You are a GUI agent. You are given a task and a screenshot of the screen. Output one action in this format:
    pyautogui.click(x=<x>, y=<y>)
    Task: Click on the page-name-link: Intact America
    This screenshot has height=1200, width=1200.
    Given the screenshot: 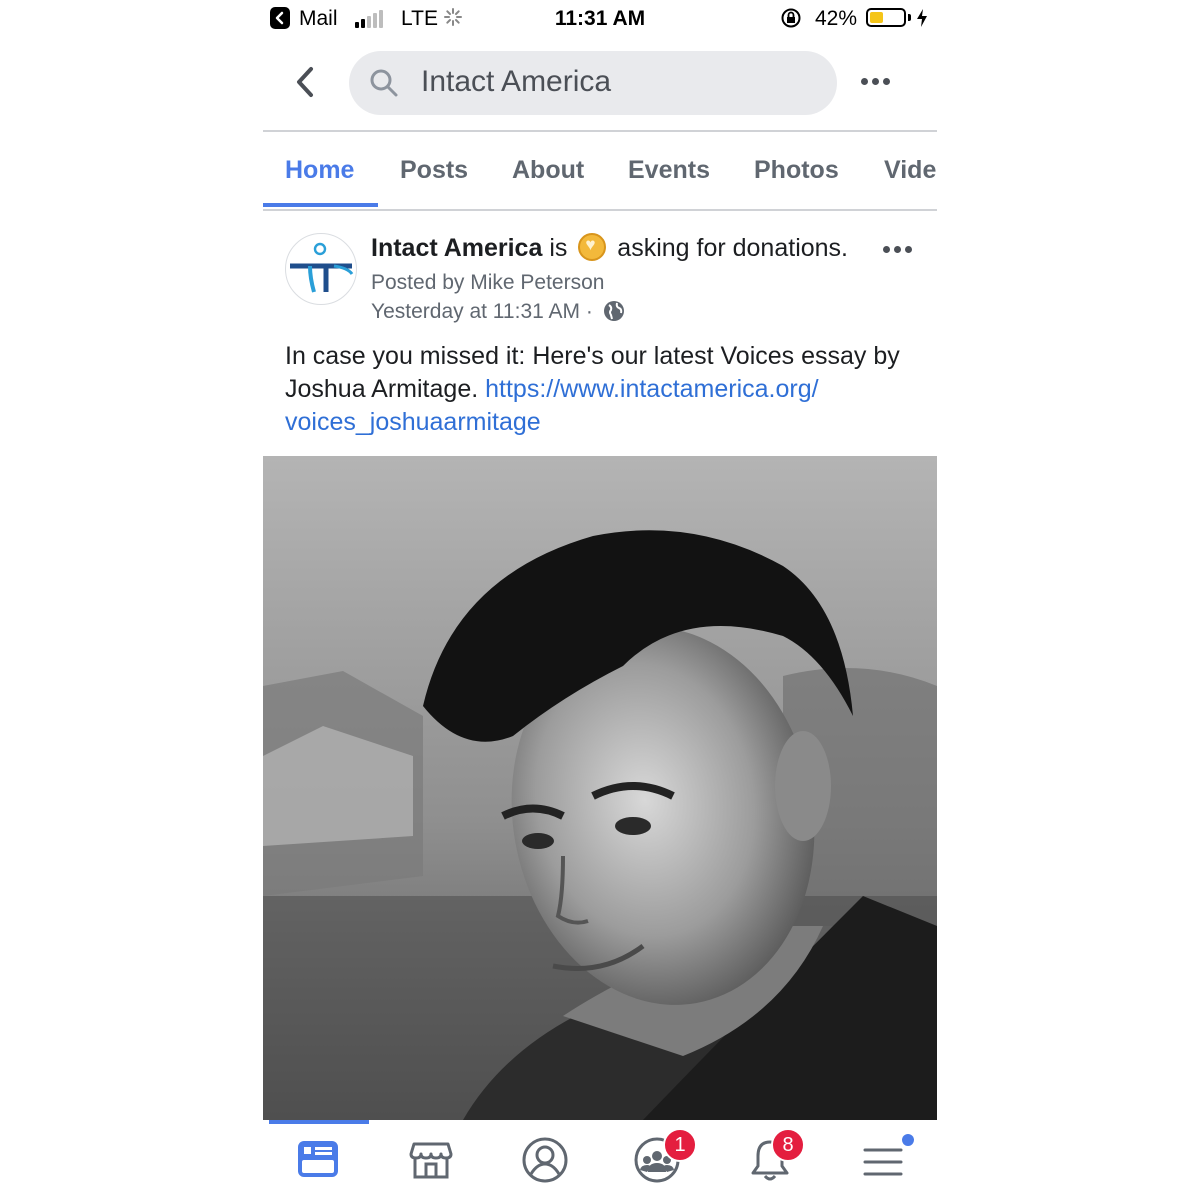 What is the action you would take?
    pyautogui.click(x=456, y=248)
    